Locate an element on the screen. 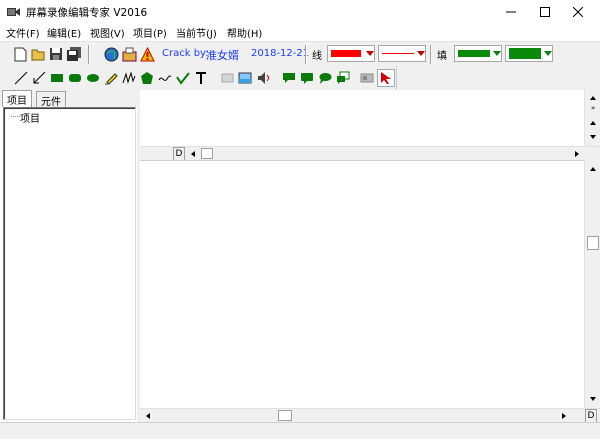 The height and width of the screenshot is (439, 600). highlight-tool-button is located at coordinates (111, 78).